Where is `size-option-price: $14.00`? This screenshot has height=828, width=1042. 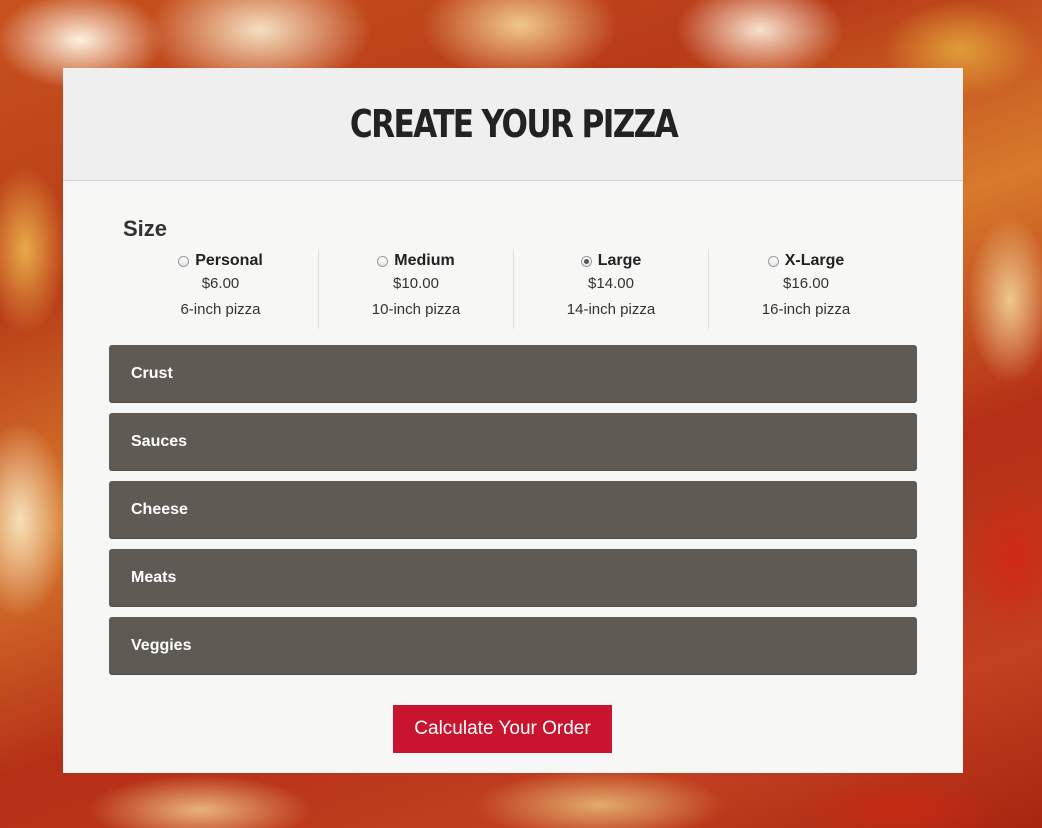 size-option-price: $14.00 is located at coordinates (611, 283).